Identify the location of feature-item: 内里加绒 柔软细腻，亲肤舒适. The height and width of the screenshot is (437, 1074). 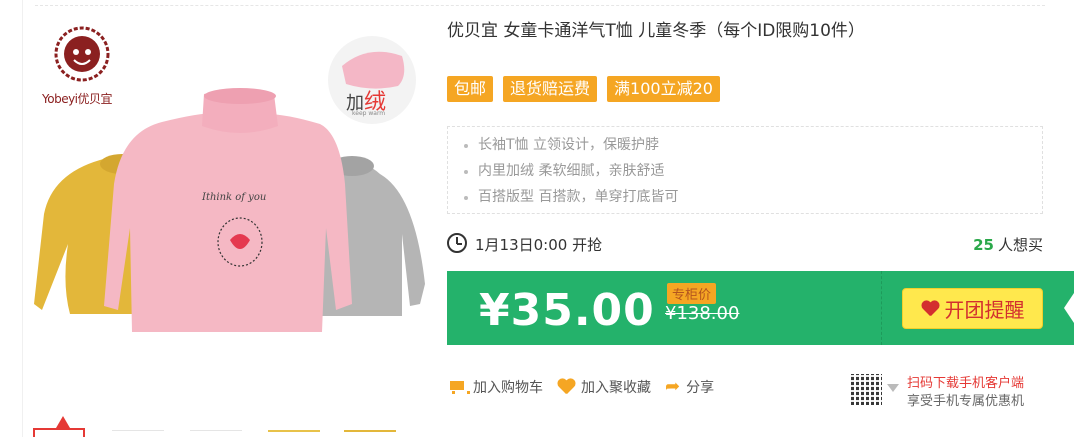
(750, 171).